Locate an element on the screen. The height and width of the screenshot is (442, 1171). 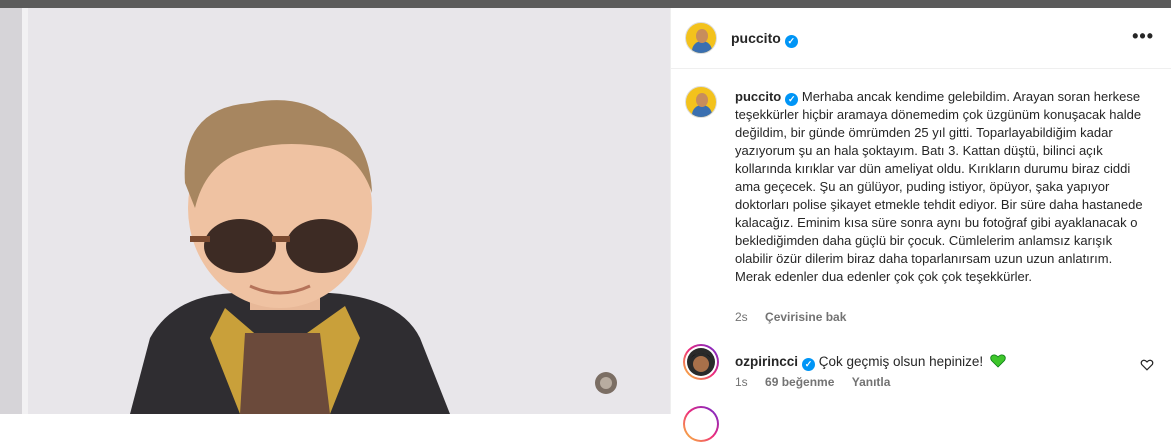
comment-text: Çok geçmiş olsun hepinize! is located at coordinates (901, 361).